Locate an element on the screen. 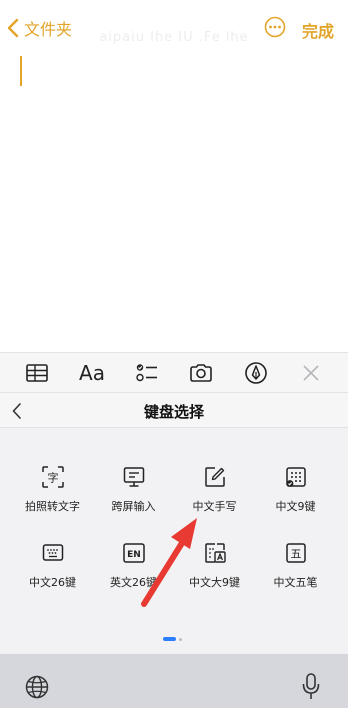 This screenshot has width=348, height=708. keyboard-option-label: 中文26键 is located at coordinates (52, 582).